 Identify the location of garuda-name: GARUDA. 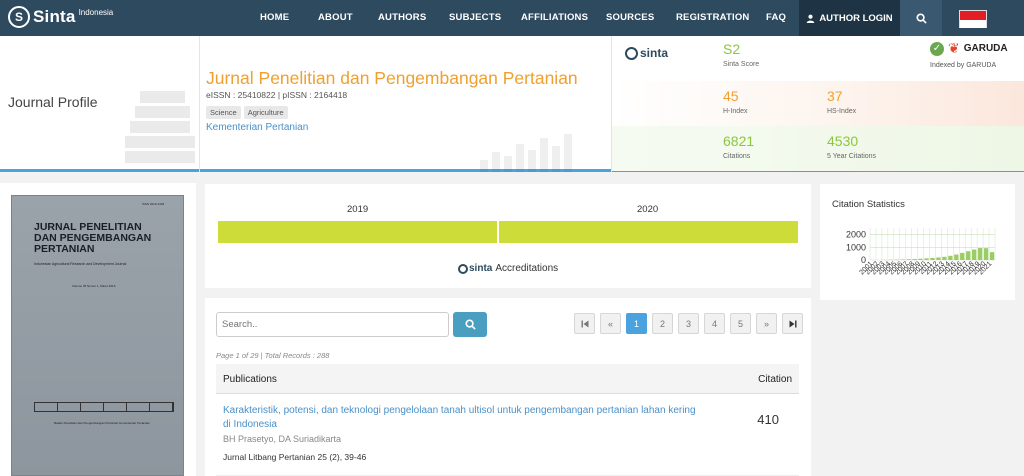
(985, 48).